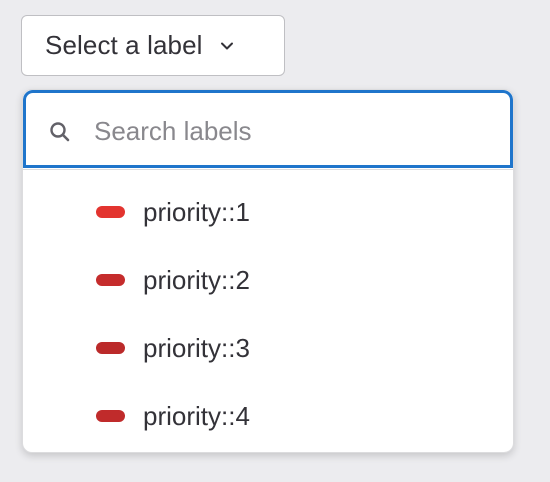  I want to click on select-label-button: Select a label, so click(153, 45).